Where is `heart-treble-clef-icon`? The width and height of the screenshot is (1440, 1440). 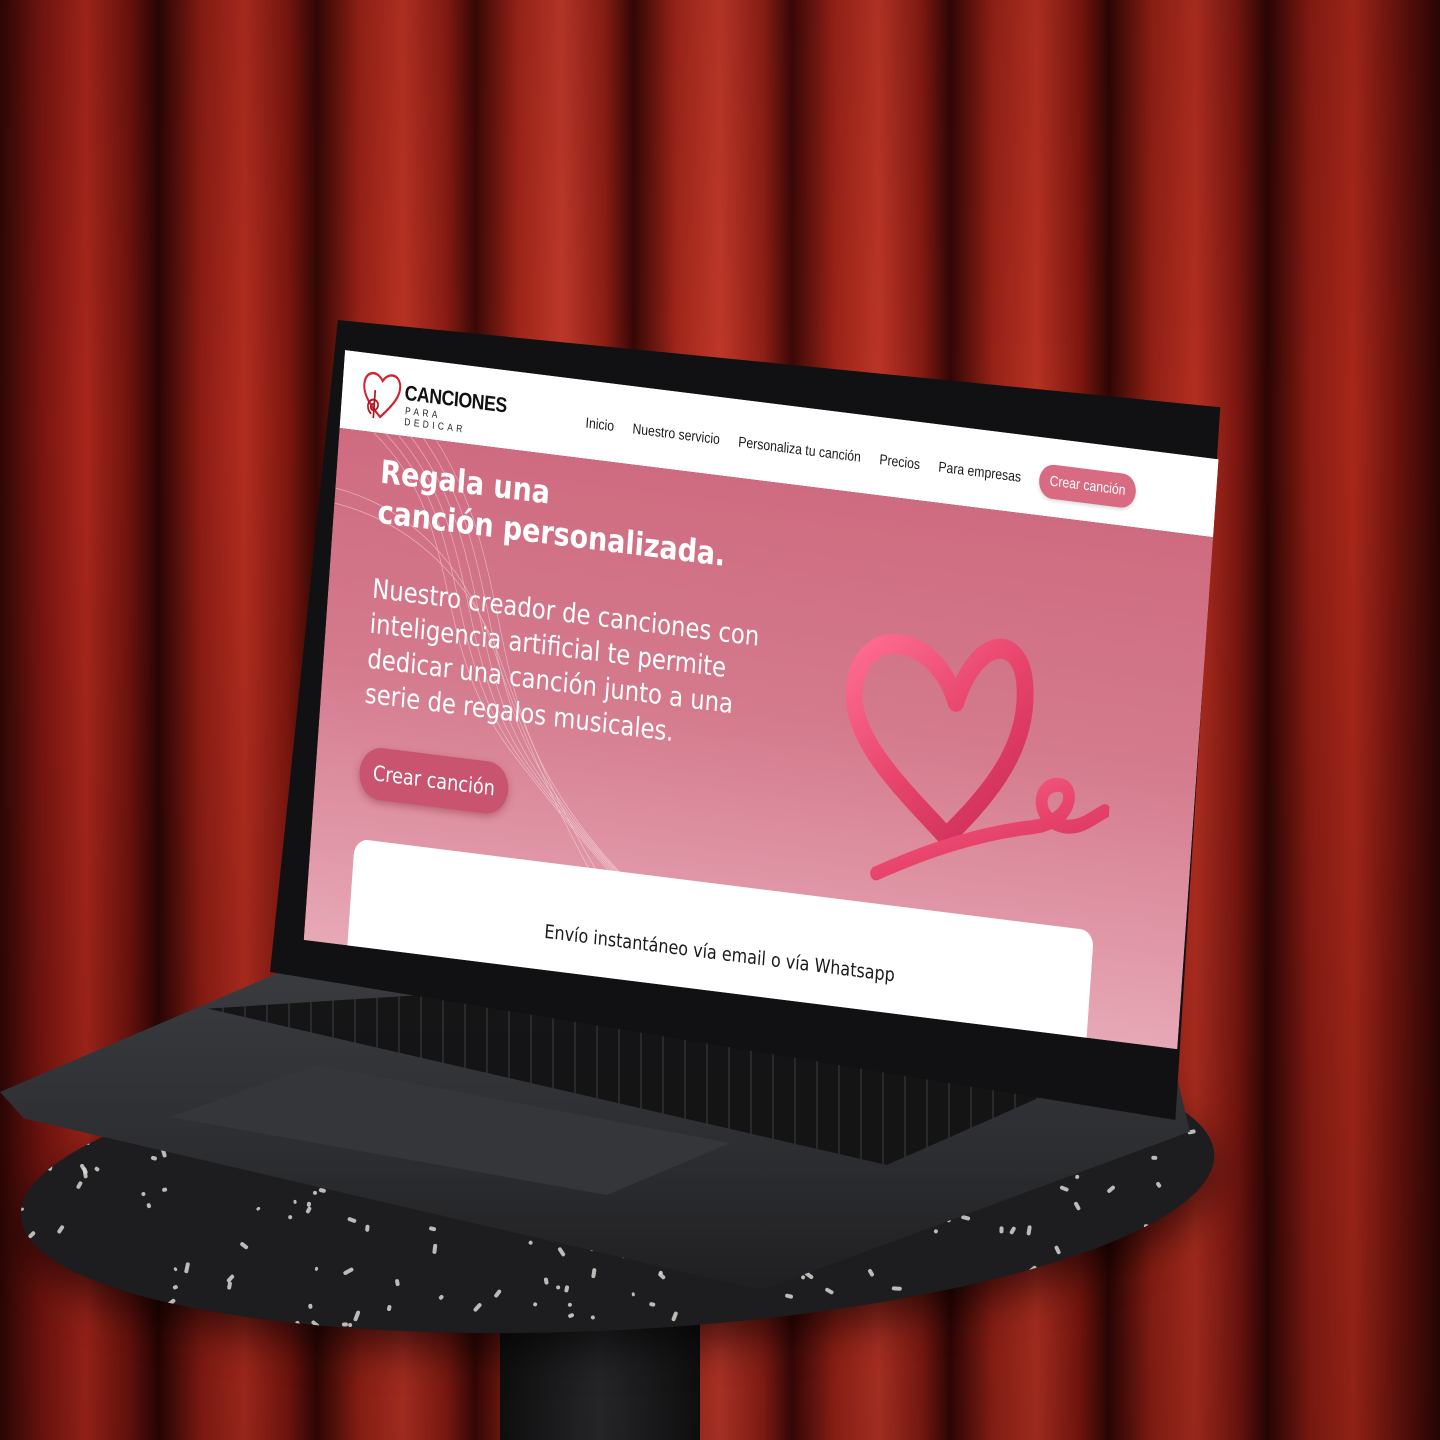
heart-treble-clef-icon is located at coordinates (382, 395).